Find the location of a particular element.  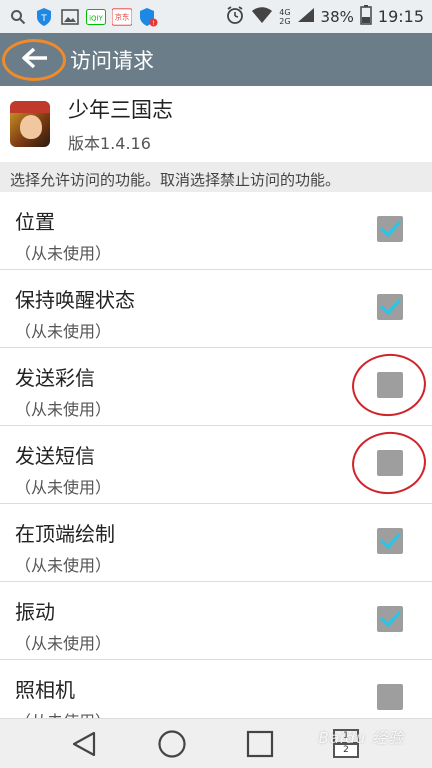

jd-icon: 京东 is located at coordinates (122, 17).